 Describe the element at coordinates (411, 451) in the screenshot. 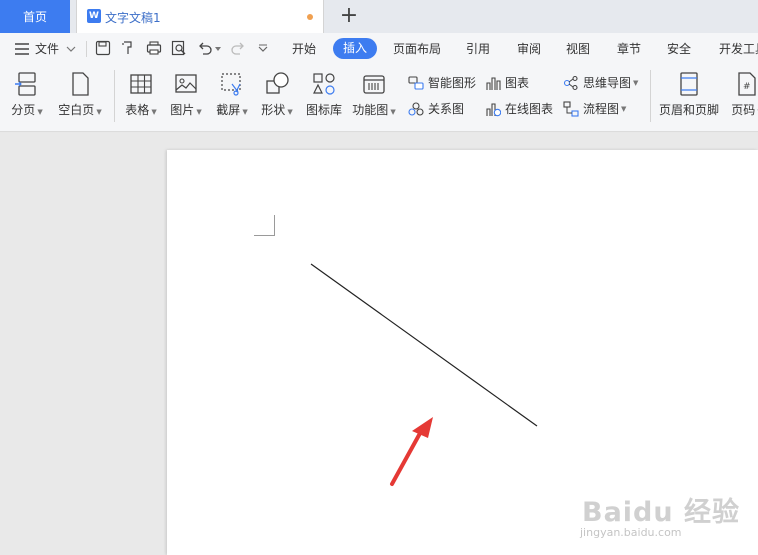

I see `red-arrow-icon` at that location.